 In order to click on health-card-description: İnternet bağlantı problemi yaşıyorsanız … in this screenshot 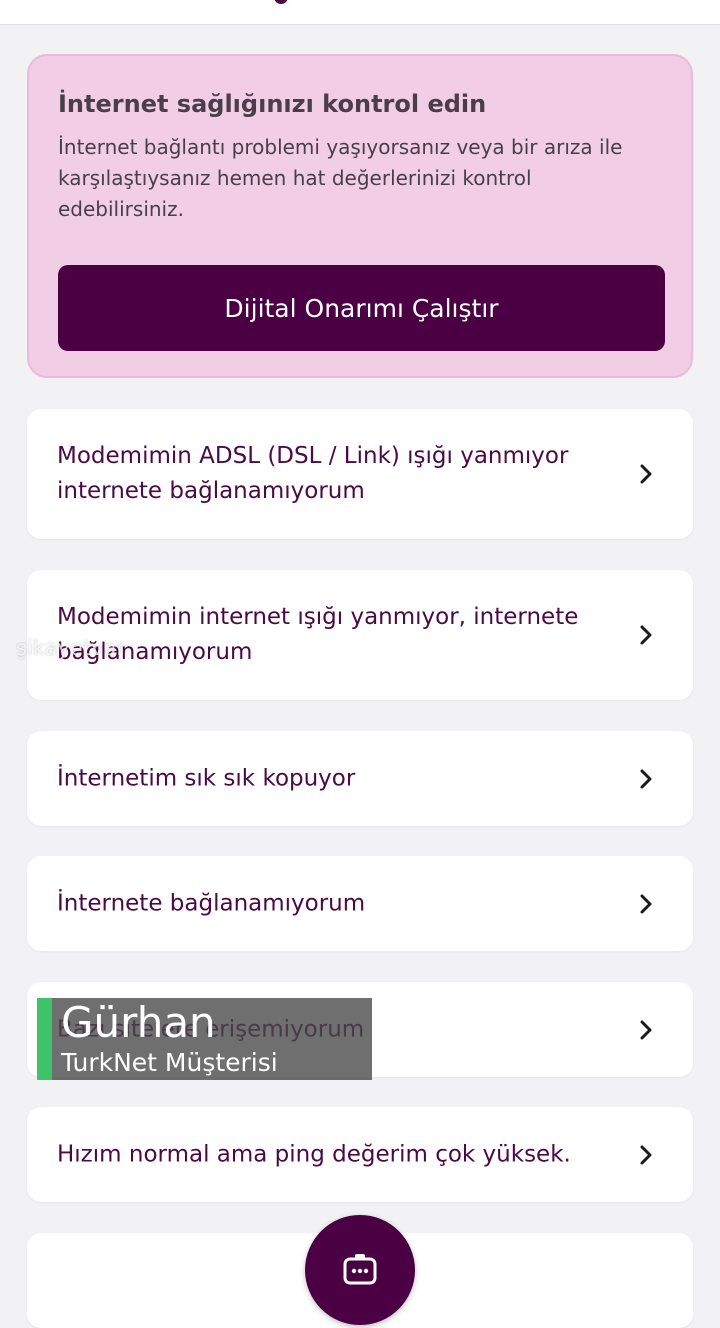, I will do `click(340, 178)`.